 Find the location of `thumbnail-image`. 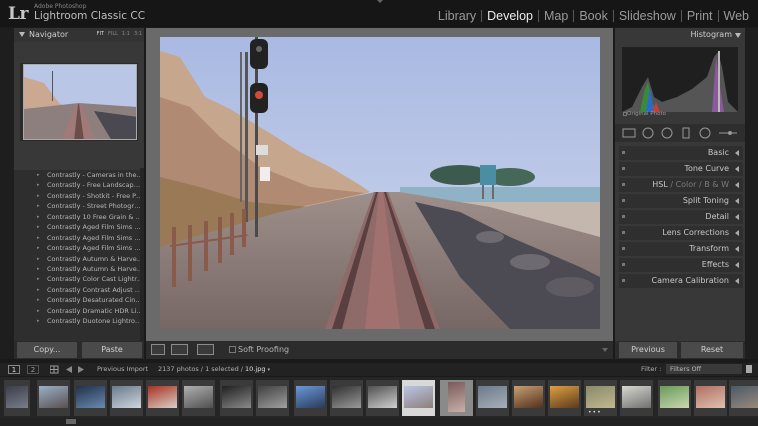

thumbnail-image is located at coordinates (674, 397).